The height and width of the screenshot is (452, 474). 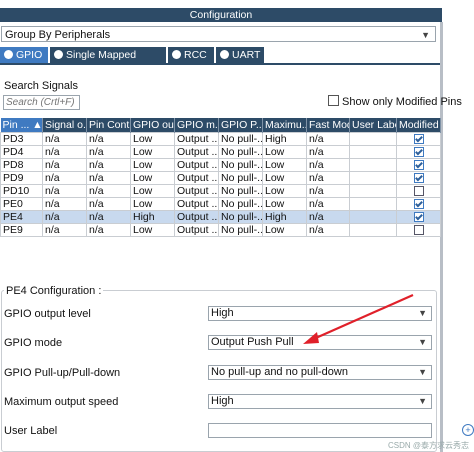 What do you see at coordinates (320, 430) in the screenshot?
I see `user-label-input` at bounding box center [320, 430].